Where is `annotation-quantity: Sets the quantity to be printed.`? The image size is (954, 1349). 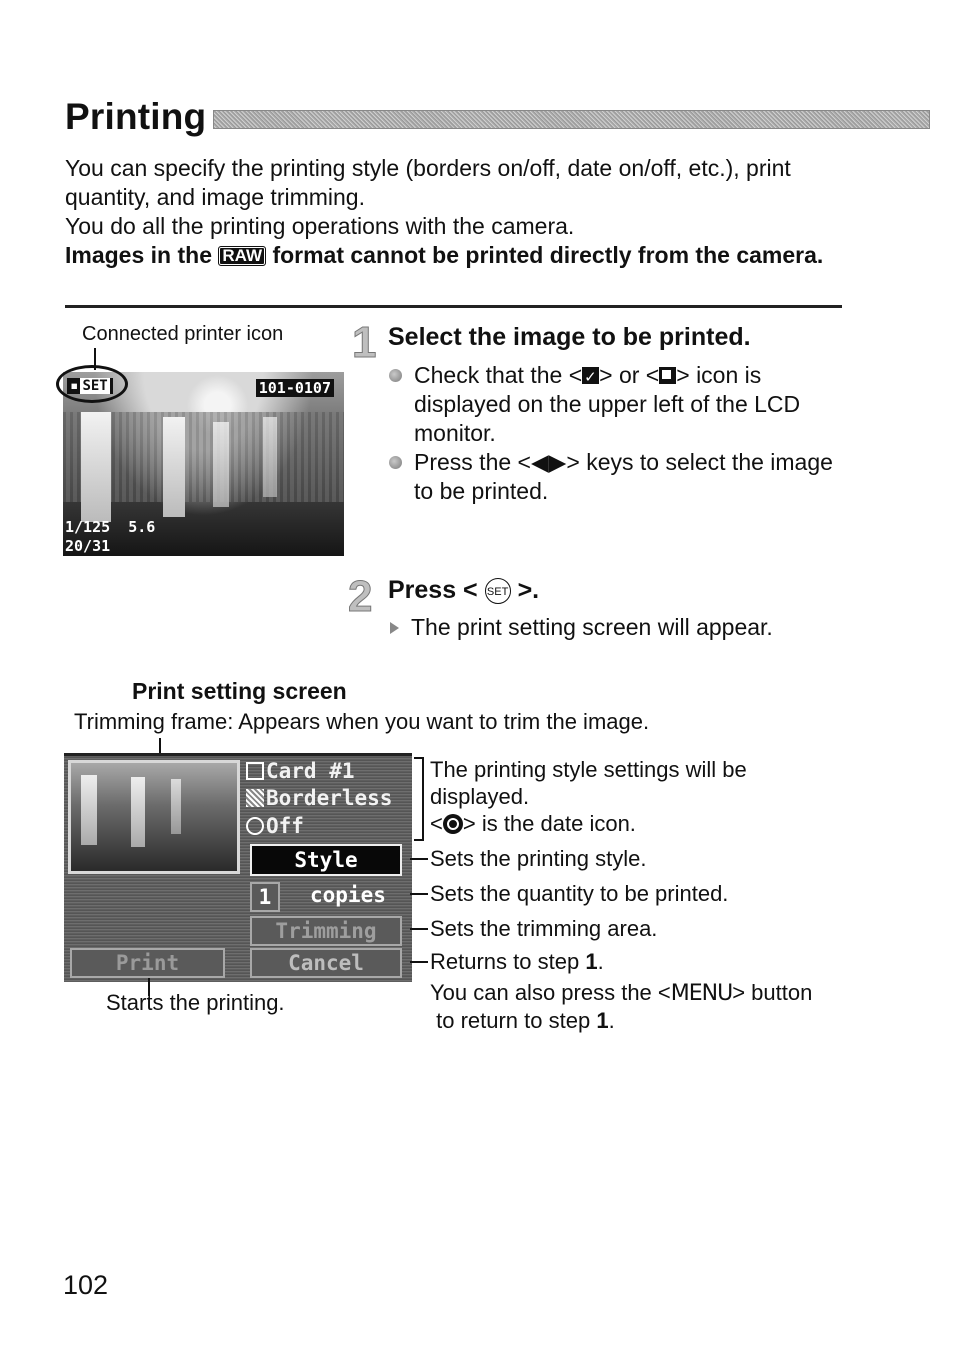 annotation-quantity: Sets the quantity to be printed. is located at coordinates (579, 893).